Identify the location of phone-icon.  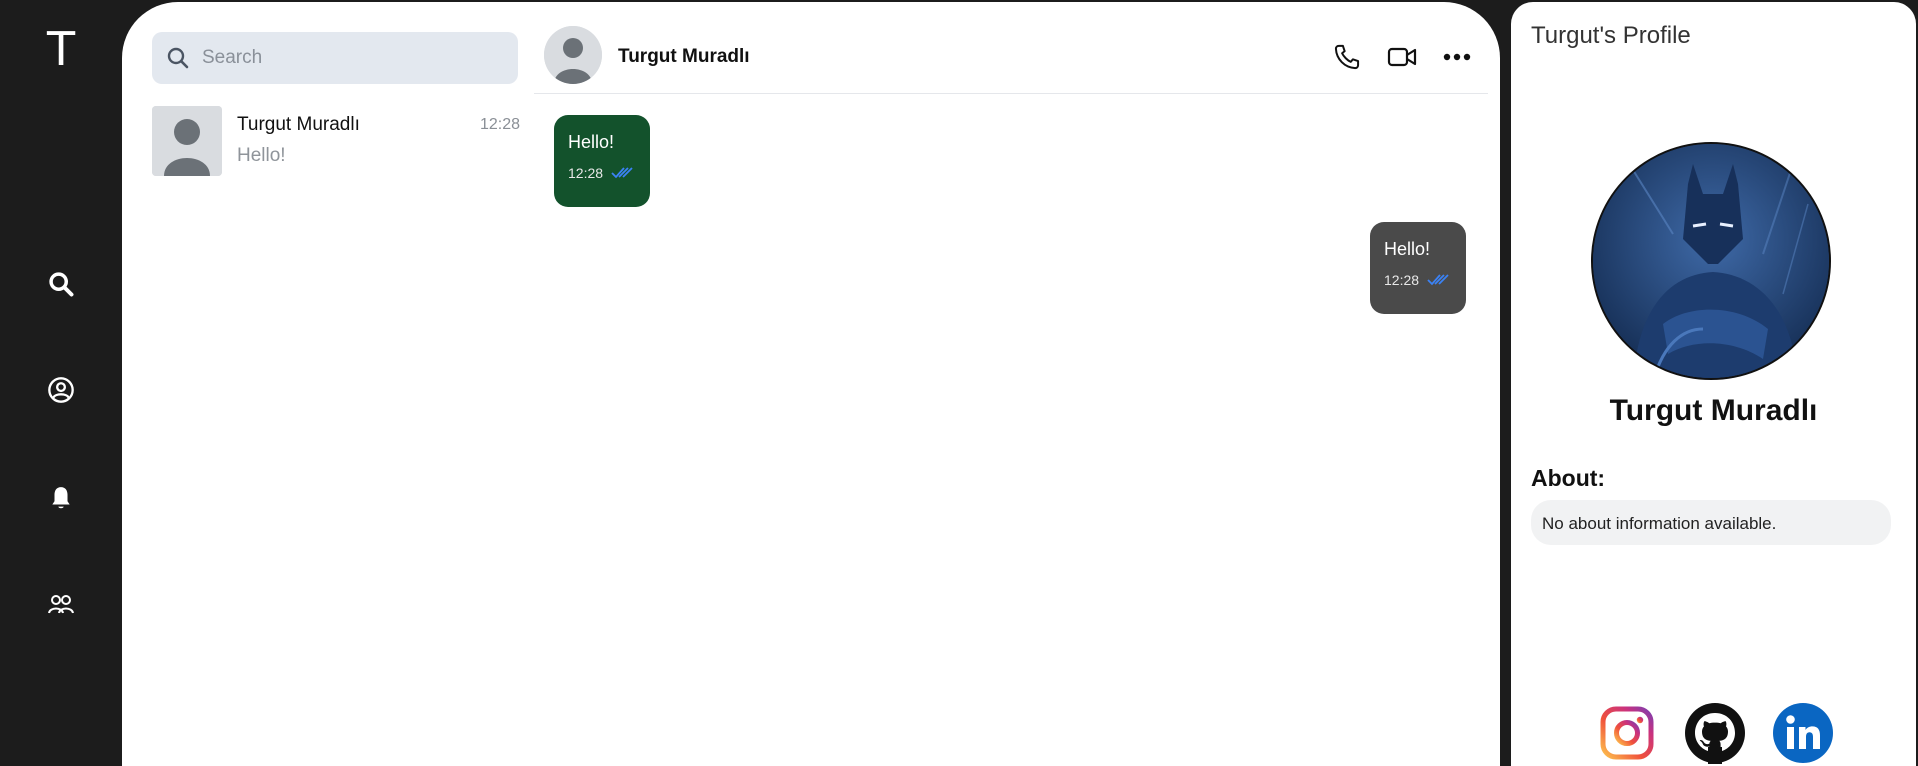
(1347, 57).